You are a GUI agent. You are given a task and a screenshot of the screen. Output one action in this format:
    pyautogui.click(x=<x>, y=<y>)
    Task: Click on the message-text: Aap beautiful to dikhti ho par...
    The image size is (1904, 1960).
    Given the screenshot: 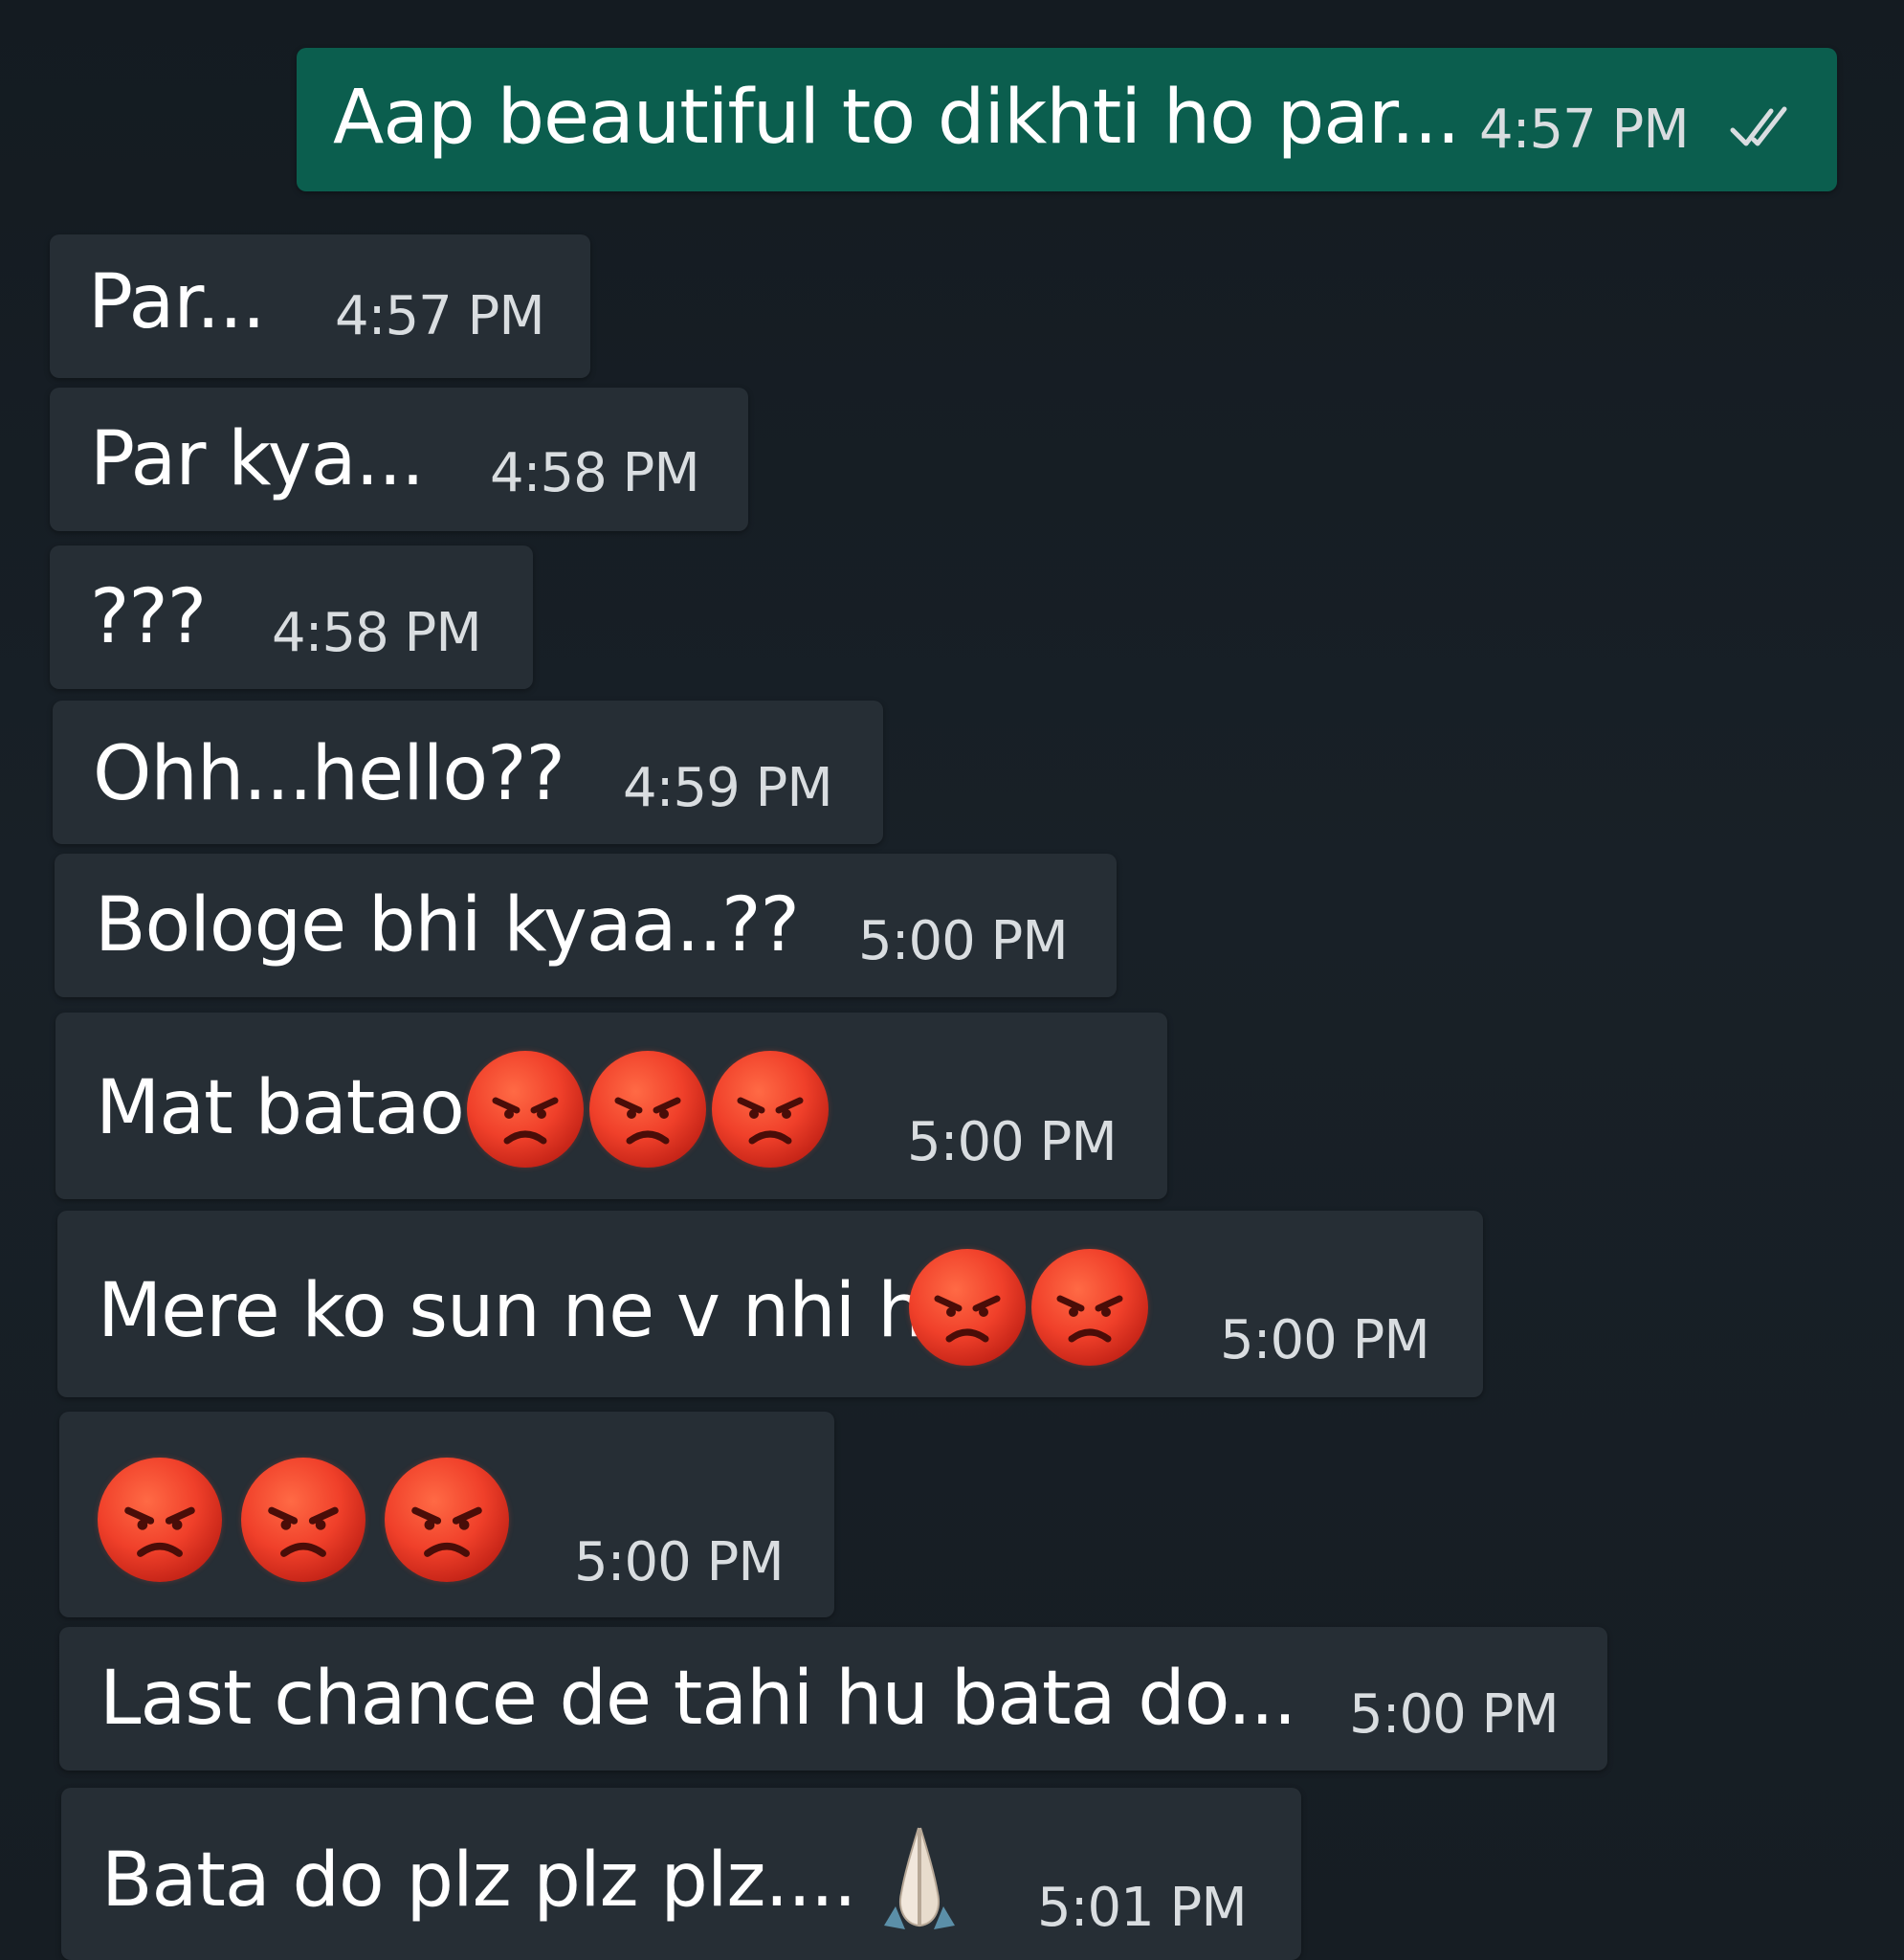 What is the action you would take?
    pyautogui.click(x=896, y=118)
    